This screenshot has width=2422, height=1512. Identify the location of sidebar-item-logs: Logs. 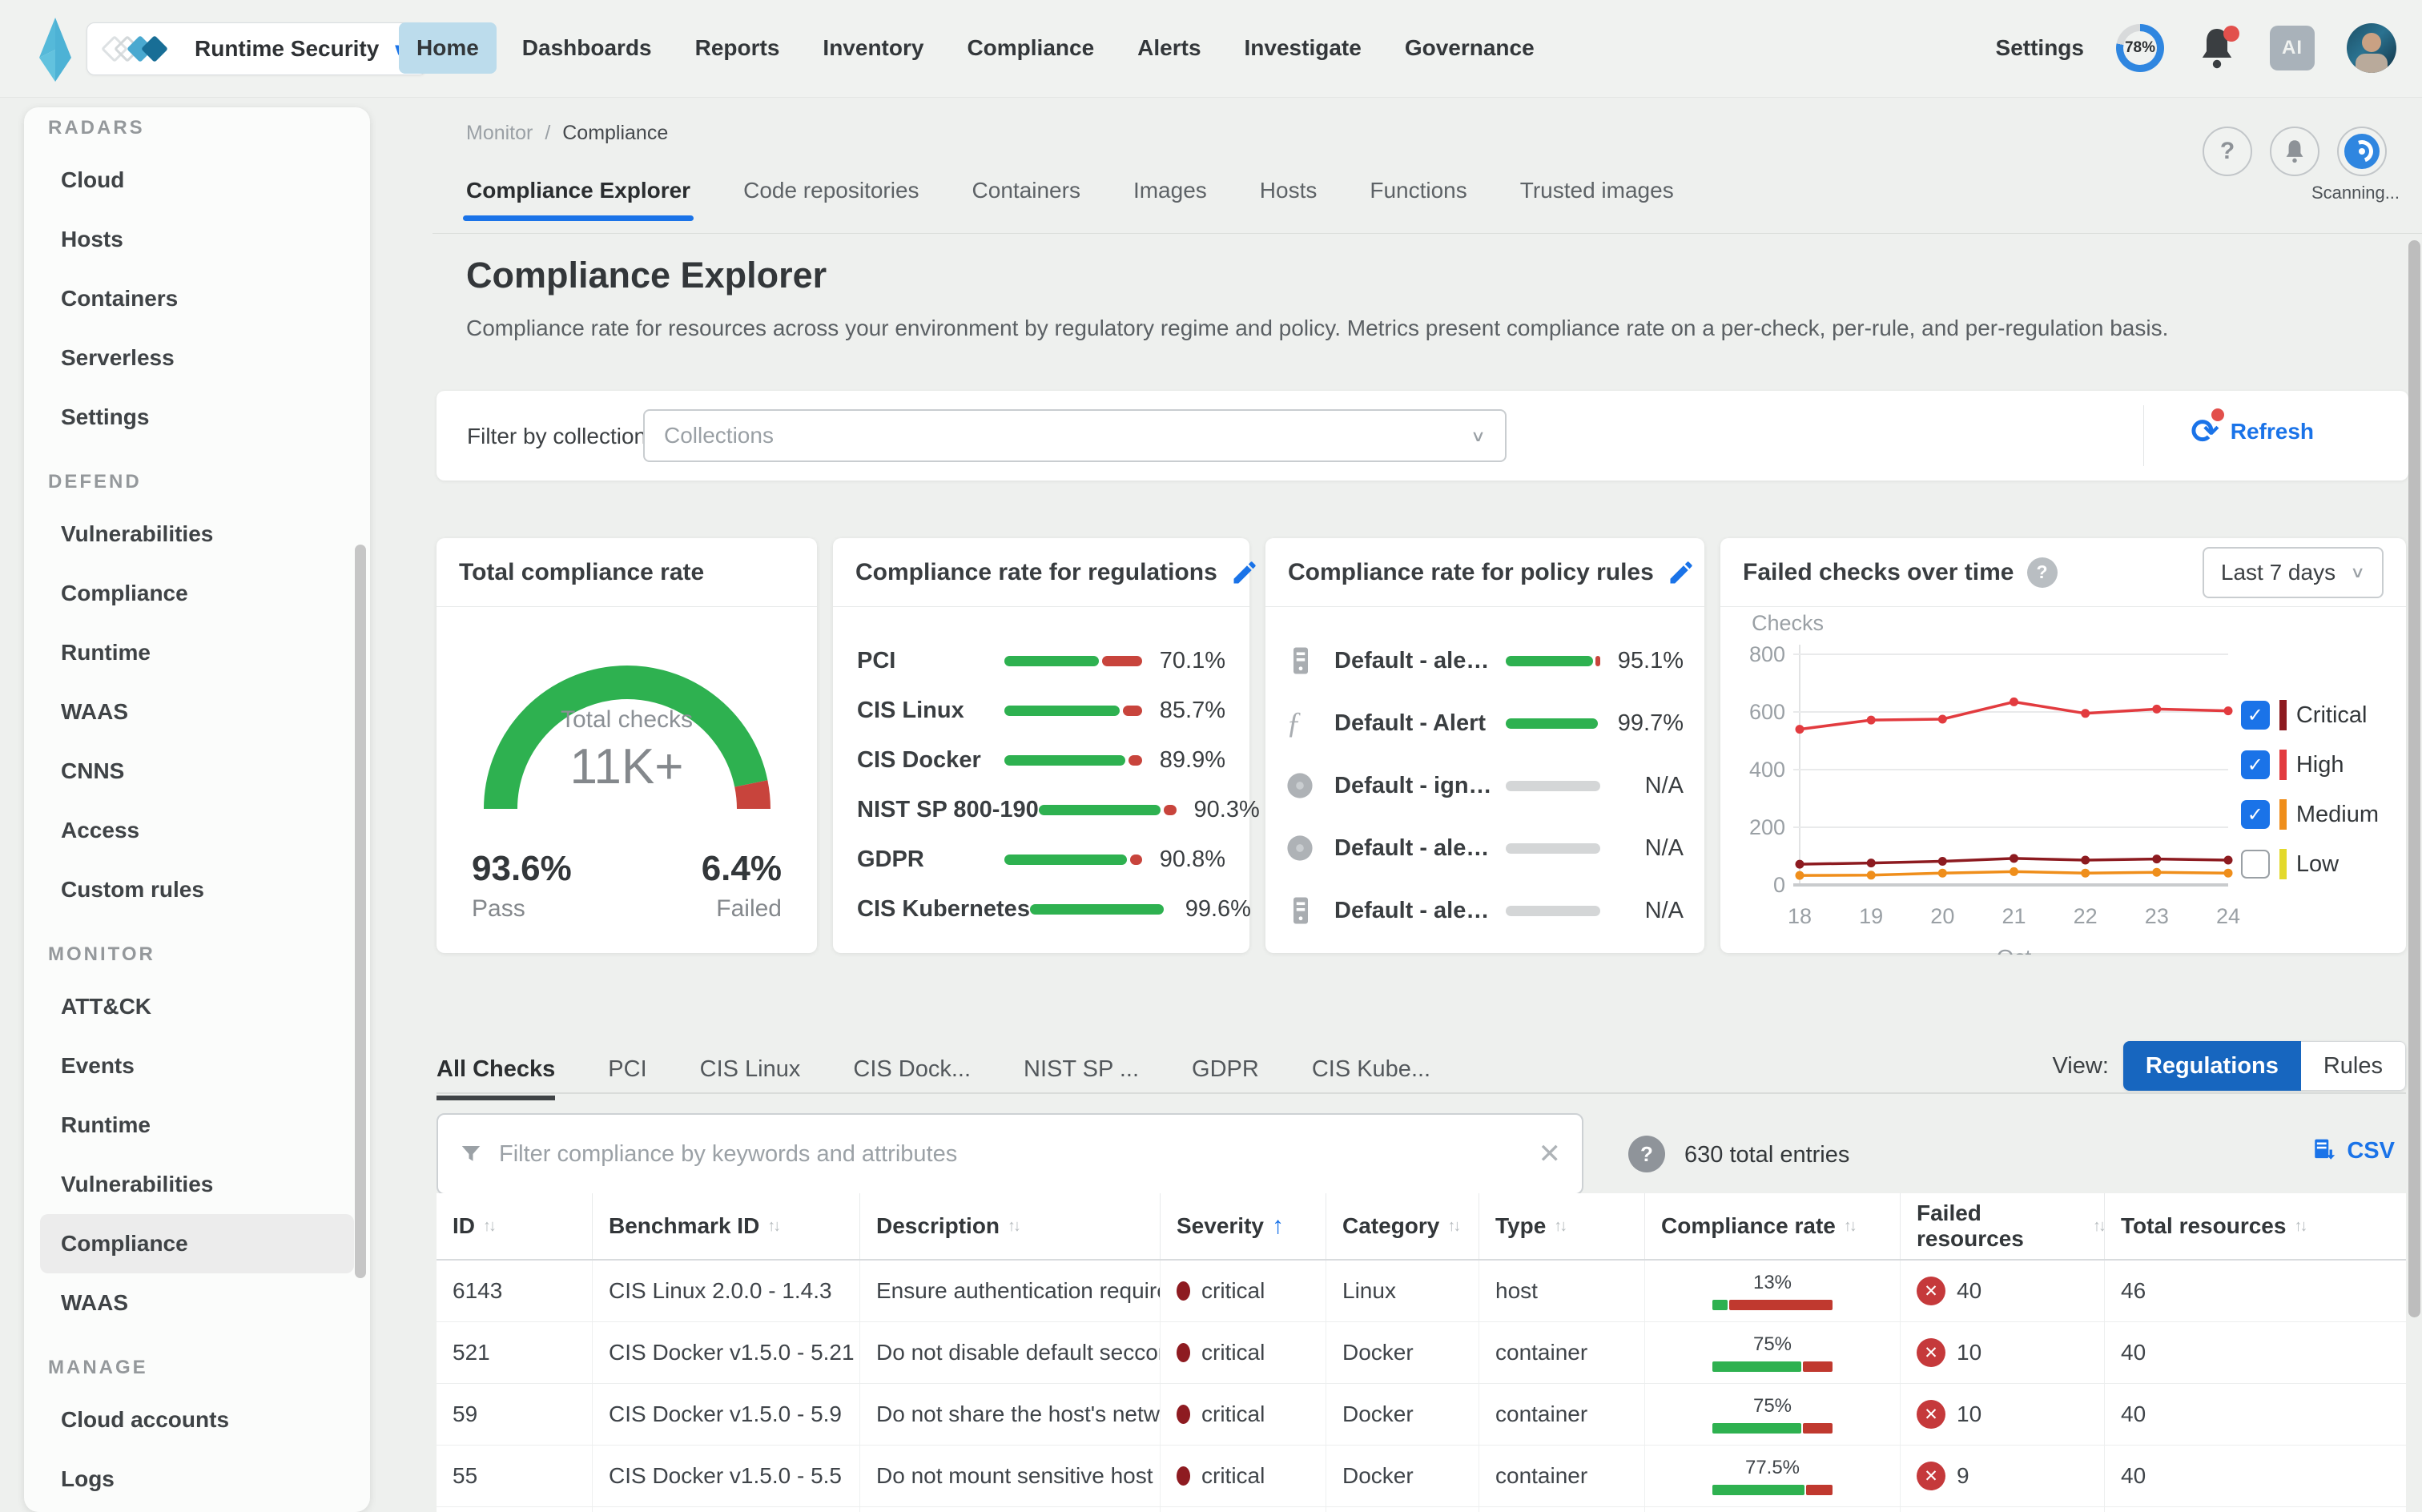
(197, 1479).